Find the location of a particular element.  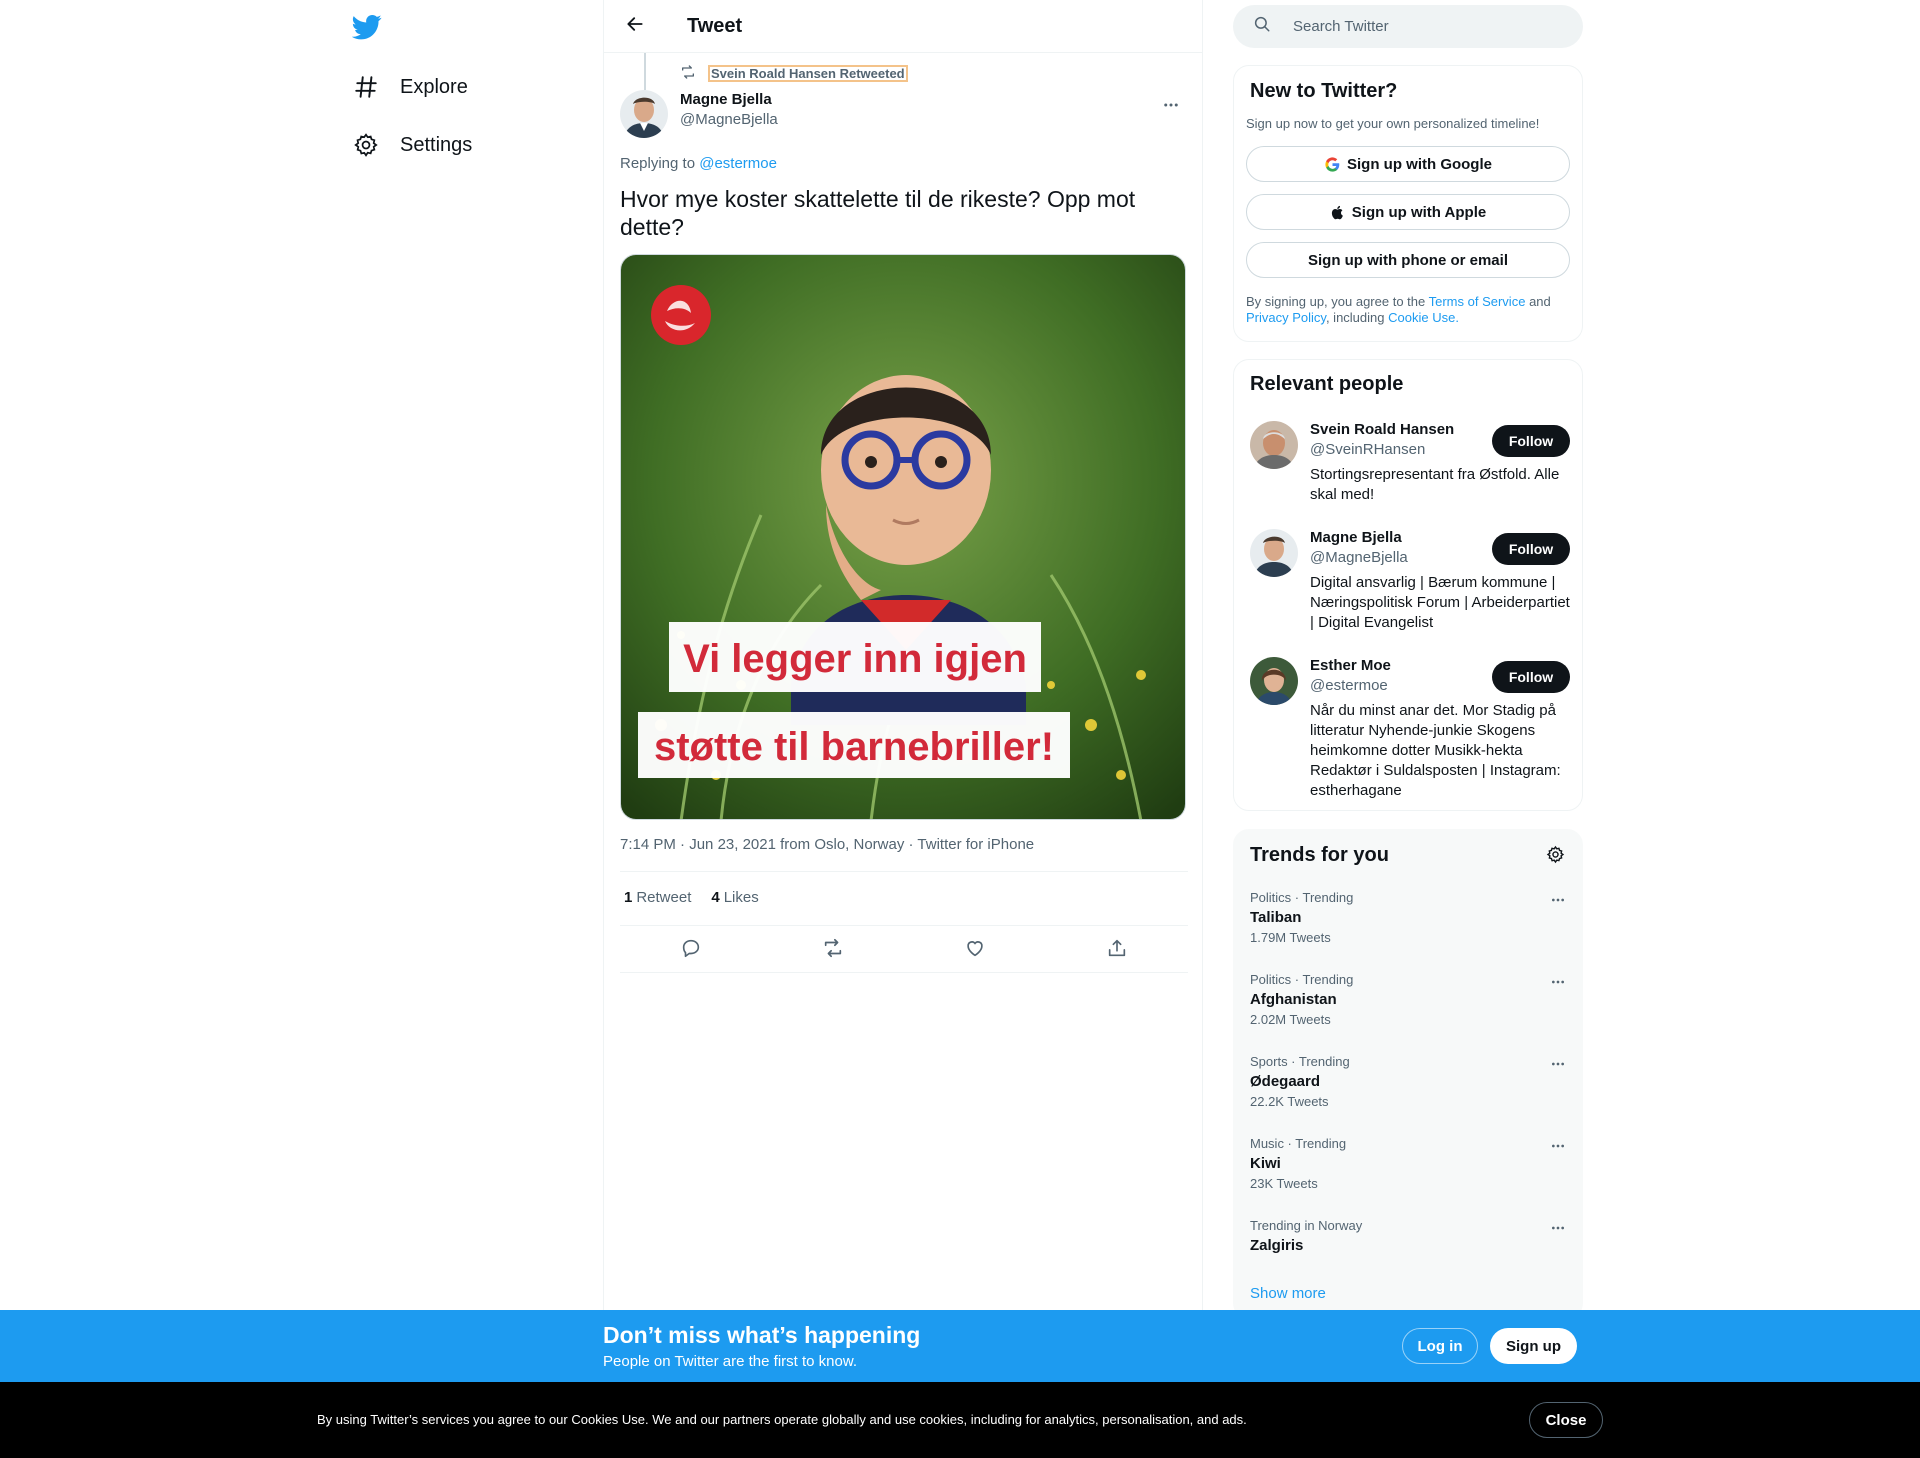

person-handle: @estermoe is located at coordinates (1349, 685).